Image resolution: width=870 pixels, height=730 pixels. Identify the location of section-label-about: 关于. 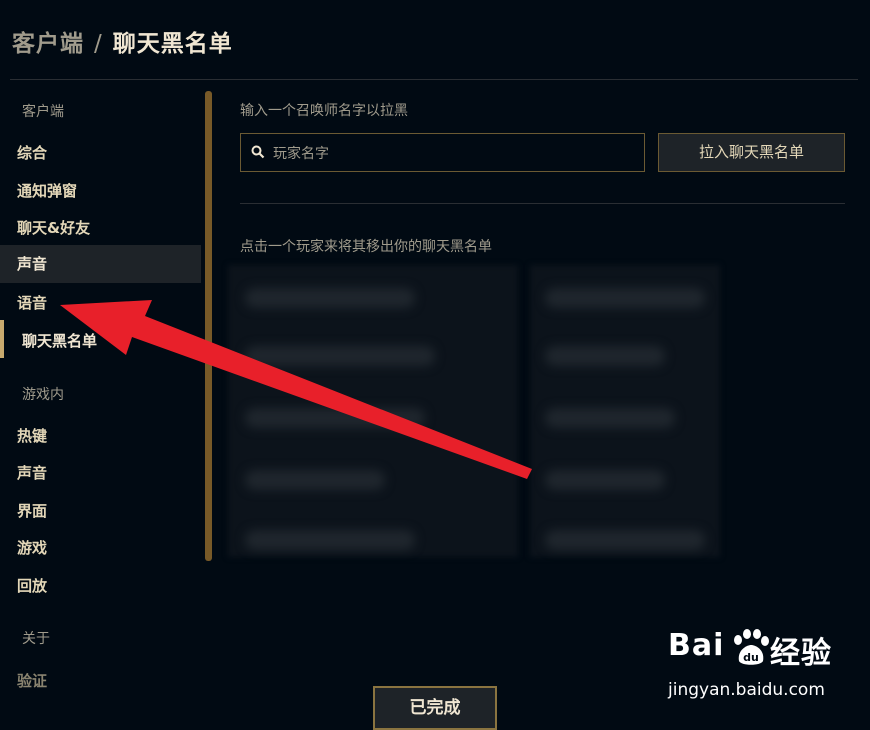
(36, 639).